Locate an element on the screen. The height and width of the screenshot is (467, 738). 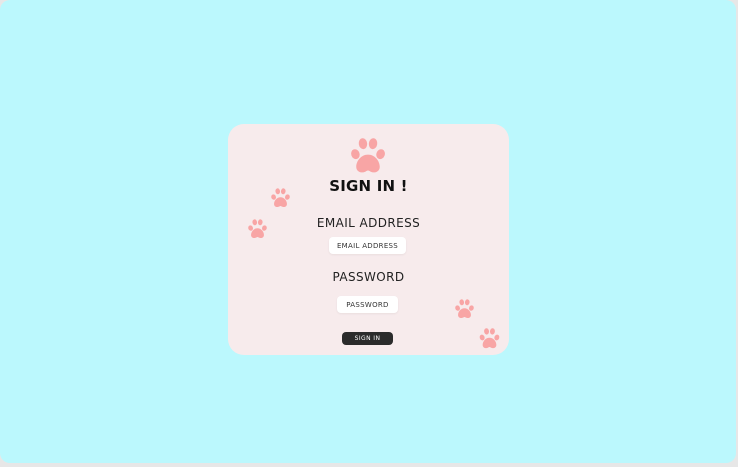
password-field is located at coordinates (367, 304).